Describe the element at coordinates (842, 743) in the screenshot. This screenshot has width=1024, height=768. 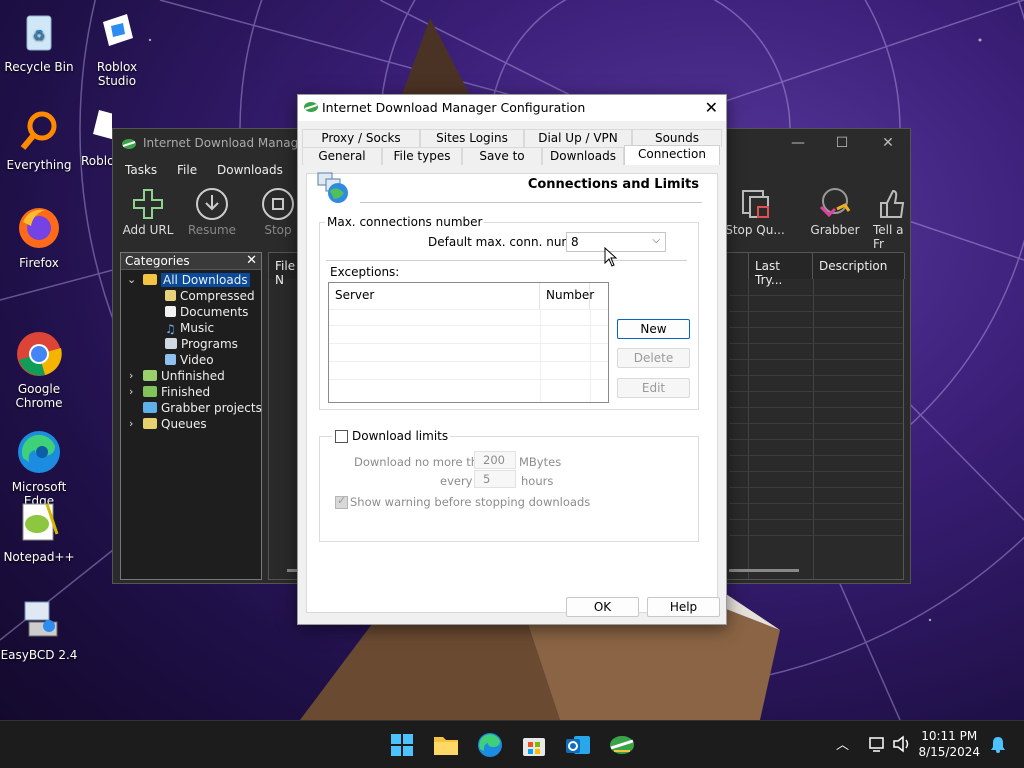
I see `chevron-up-icon: ︿` at that location.